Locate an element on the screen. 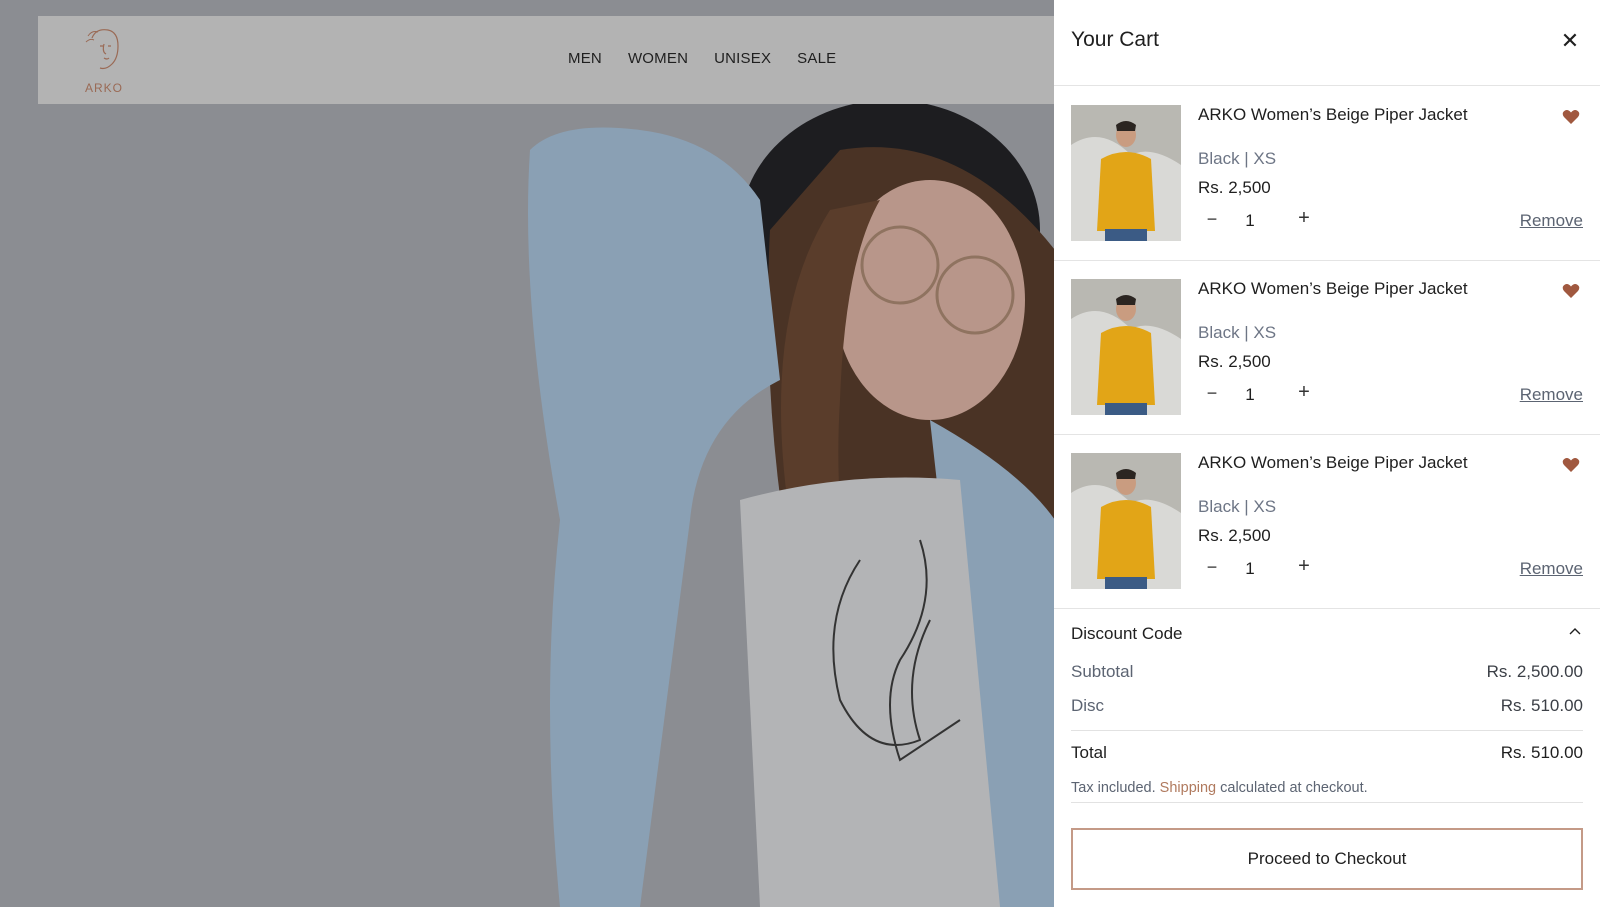  discount-code-label: Discount Code is located at coordinates (1127, 633).